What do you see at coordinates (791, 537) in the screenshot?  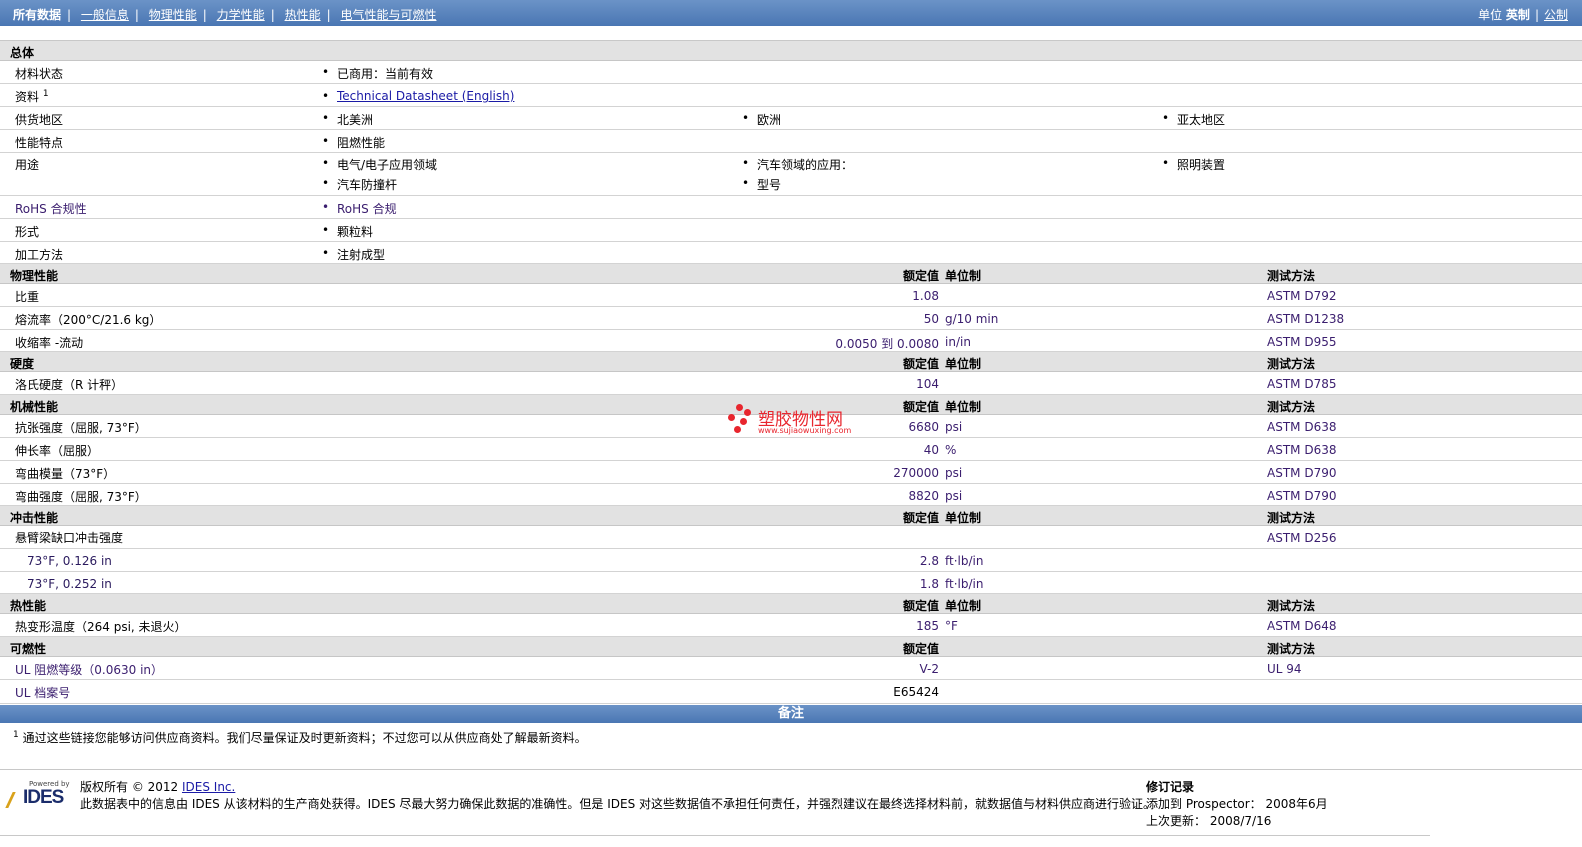 I see `table-row: 悬臂梁缺口冲击强度 ASTM D256` at bounding box center [791, 537].